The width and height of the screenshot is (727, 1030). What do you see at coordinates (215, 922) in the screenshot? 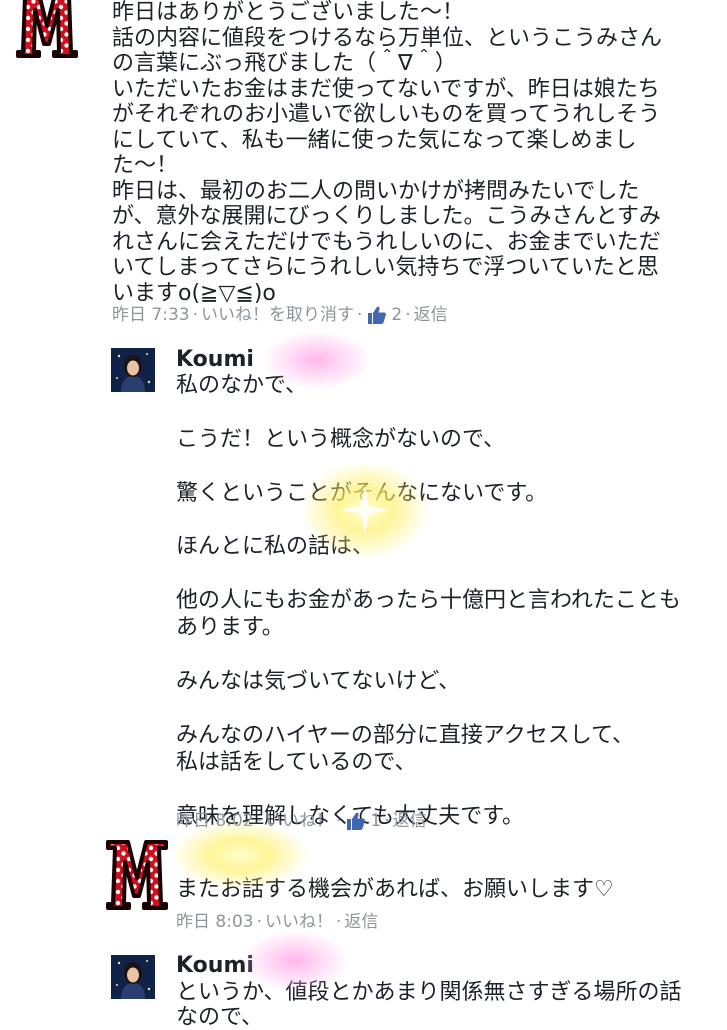
I see `comment-timestamp: 昨日 8:03` at bounding box center [215, 922].